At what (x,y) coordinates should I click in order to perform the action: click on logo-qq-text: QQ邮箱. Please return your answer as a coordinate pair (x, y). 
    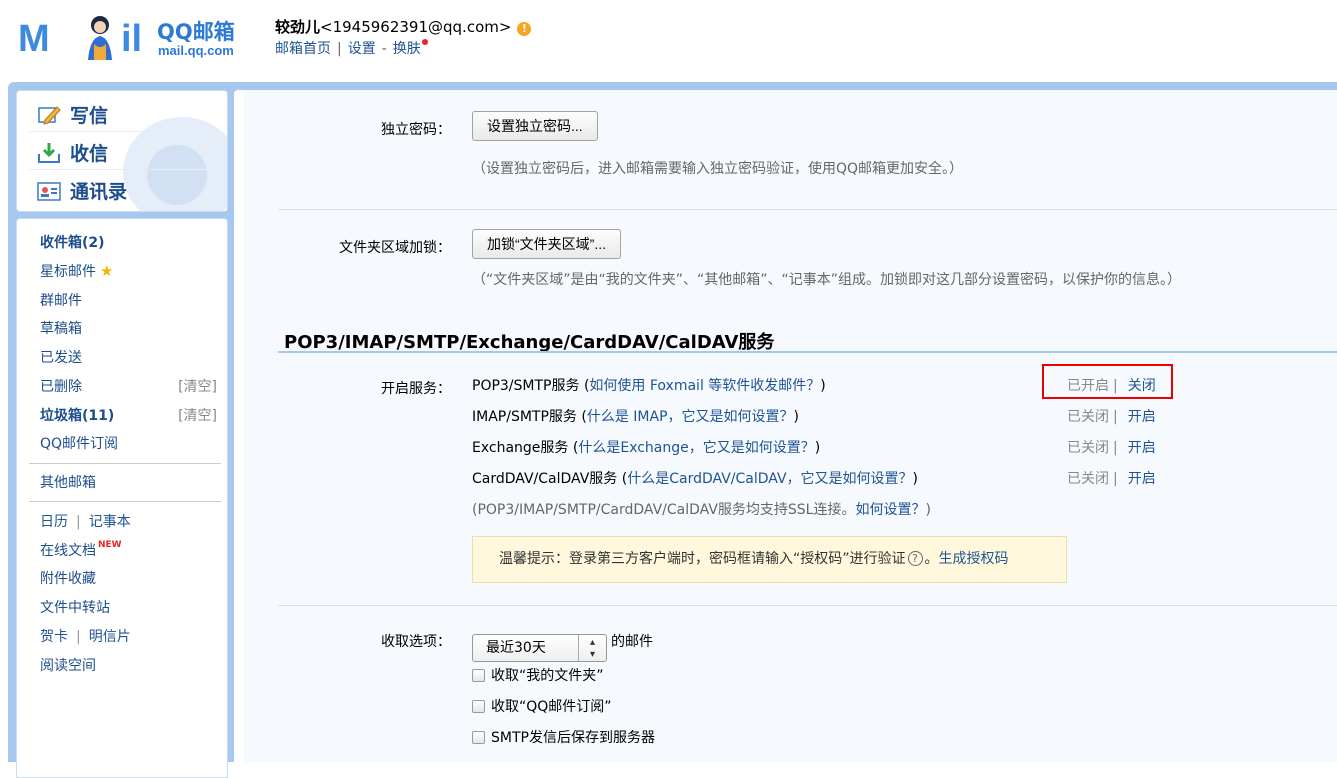
    Looking at the image, I should click on (196, 32).